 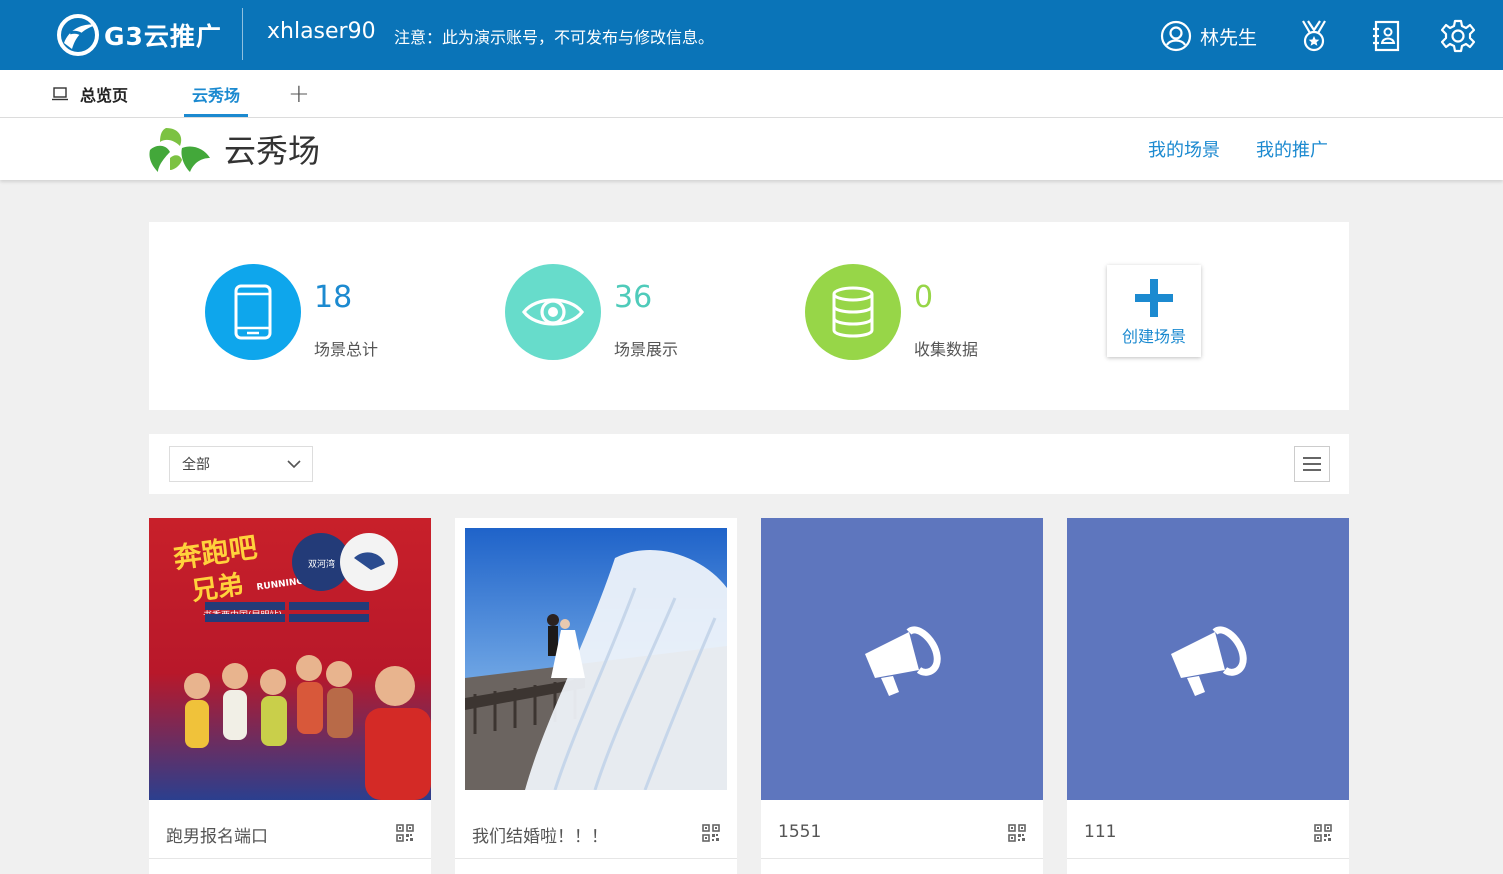 I want to click on eye-icon, so click(x=553, y=312).